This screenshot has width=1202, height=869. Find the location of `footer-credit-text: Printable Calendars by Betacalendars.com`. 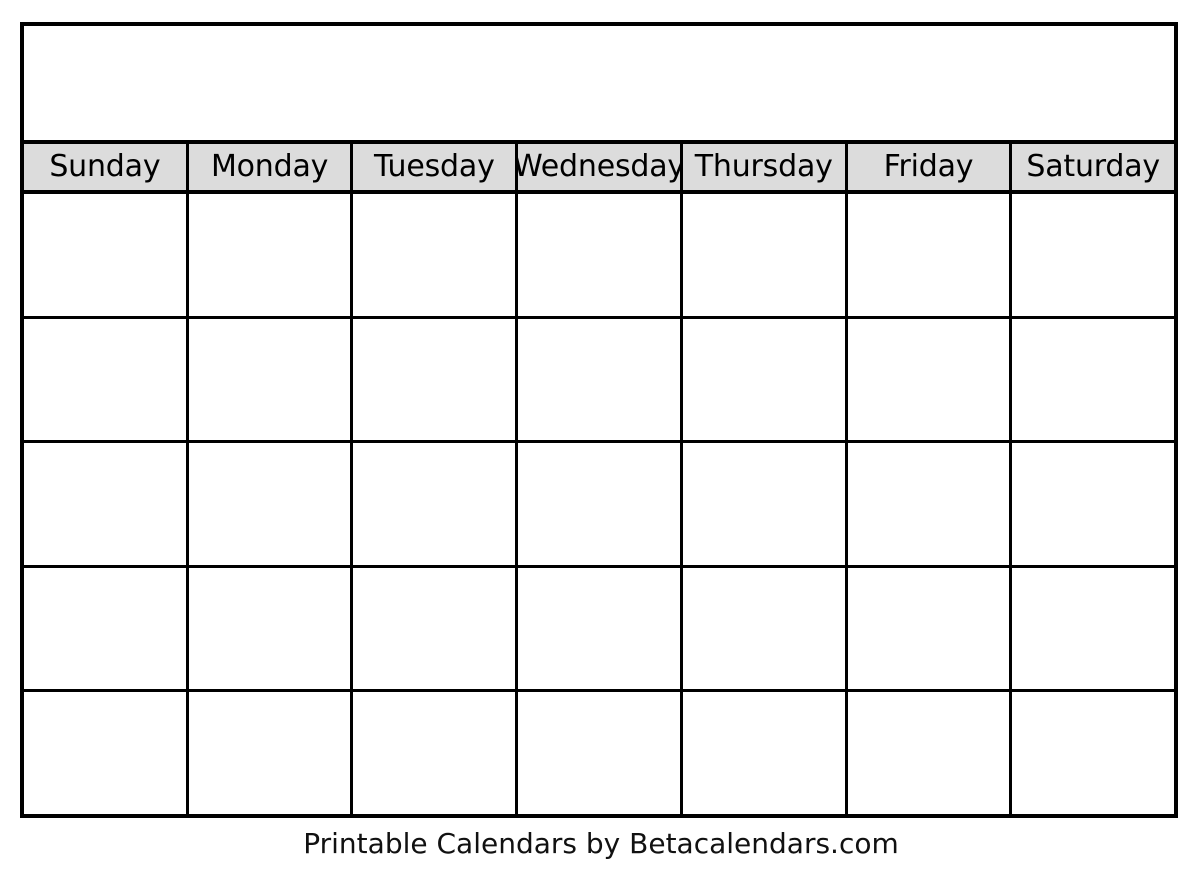

footer-credit-text: Printable Calendars by Betacalendars.com is located at coordinates (601, 843).